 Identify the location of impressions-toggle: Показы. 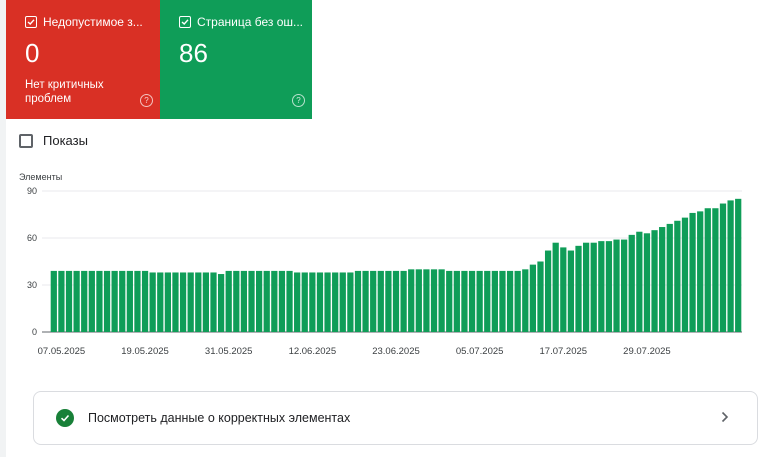
(53, 140).